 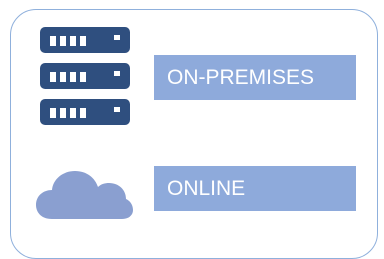 I want to click on online-label: ONLINE, so click(x=255, y=188).